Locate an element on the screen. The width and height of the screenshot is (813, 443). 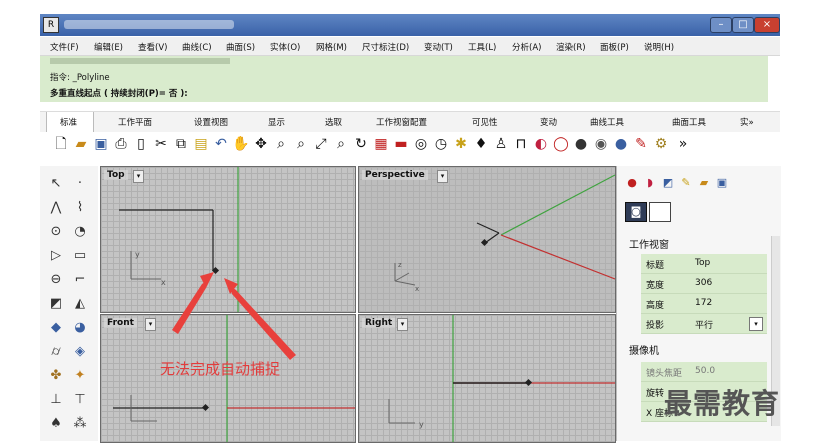
prop-row-width: 宽度 306 is located at coordinates (704, 284).